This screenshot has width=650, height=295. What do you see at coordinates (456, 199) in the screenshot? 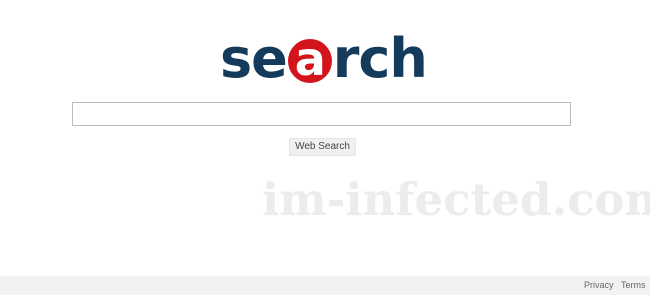
I see `watermark-text: im-infected.com` at bounding box center [456, 199].